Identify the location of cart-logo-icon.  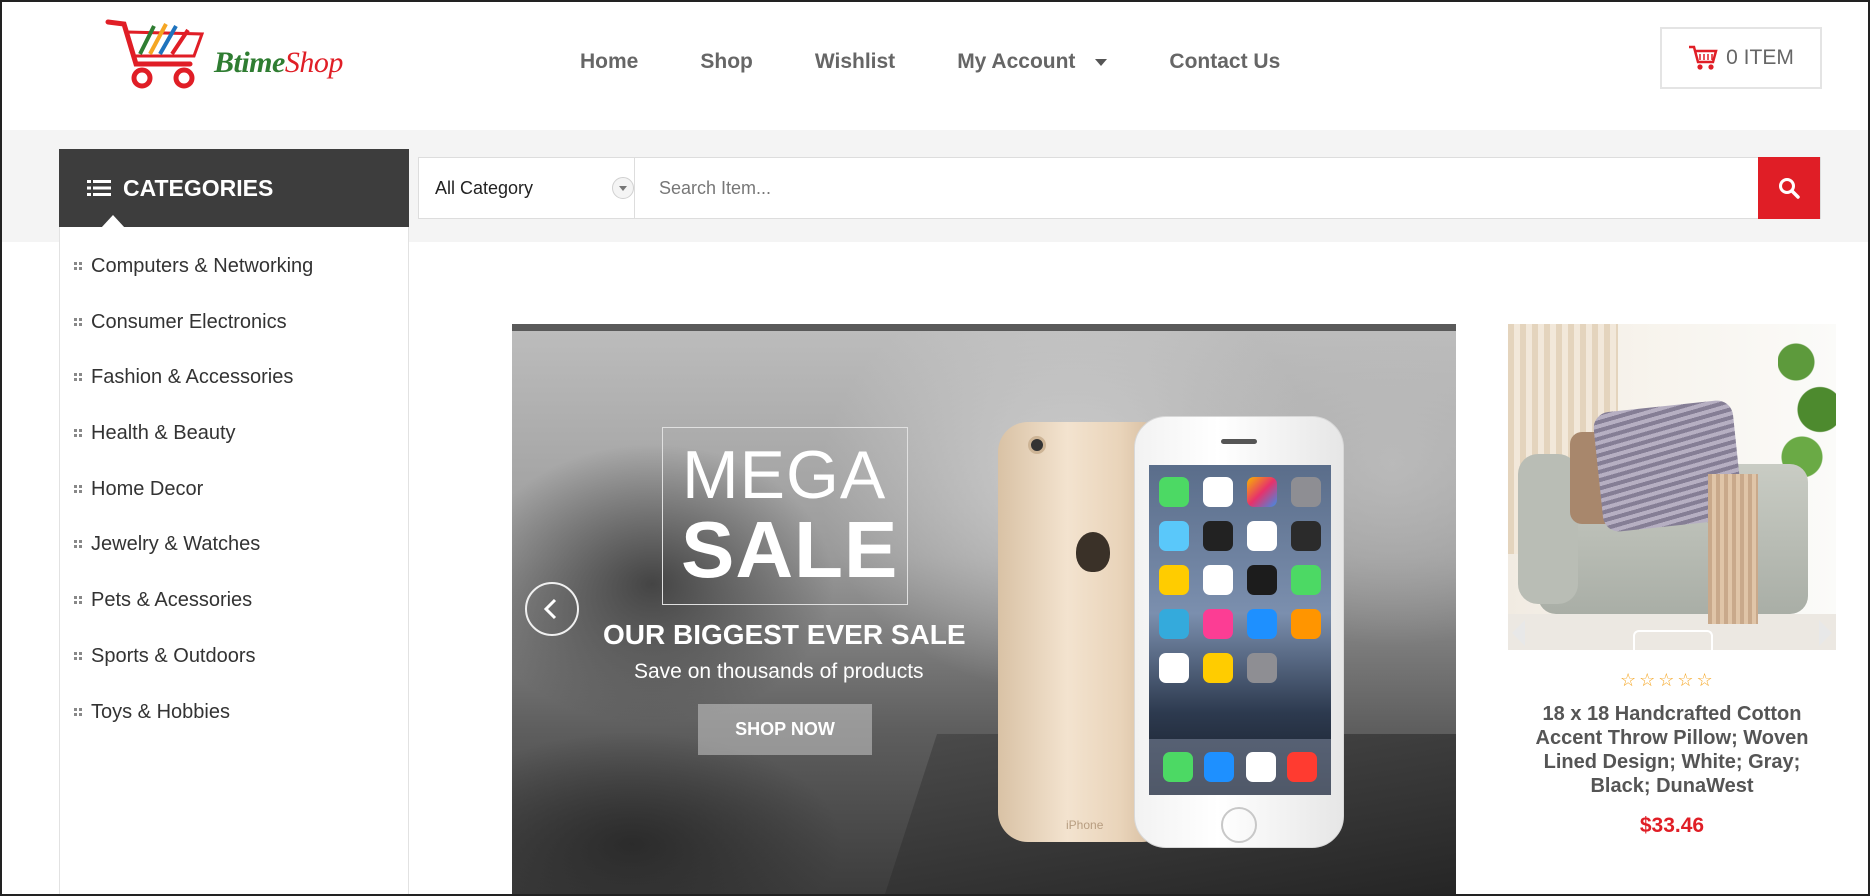
(155, 54).